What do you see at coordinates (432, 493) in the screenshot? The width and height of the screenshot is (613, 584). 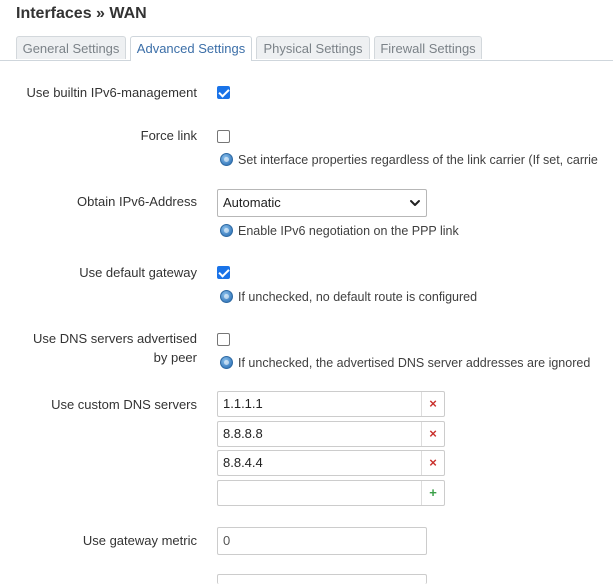 I see `add-dns-button: +` at bounding box center [432, 493].